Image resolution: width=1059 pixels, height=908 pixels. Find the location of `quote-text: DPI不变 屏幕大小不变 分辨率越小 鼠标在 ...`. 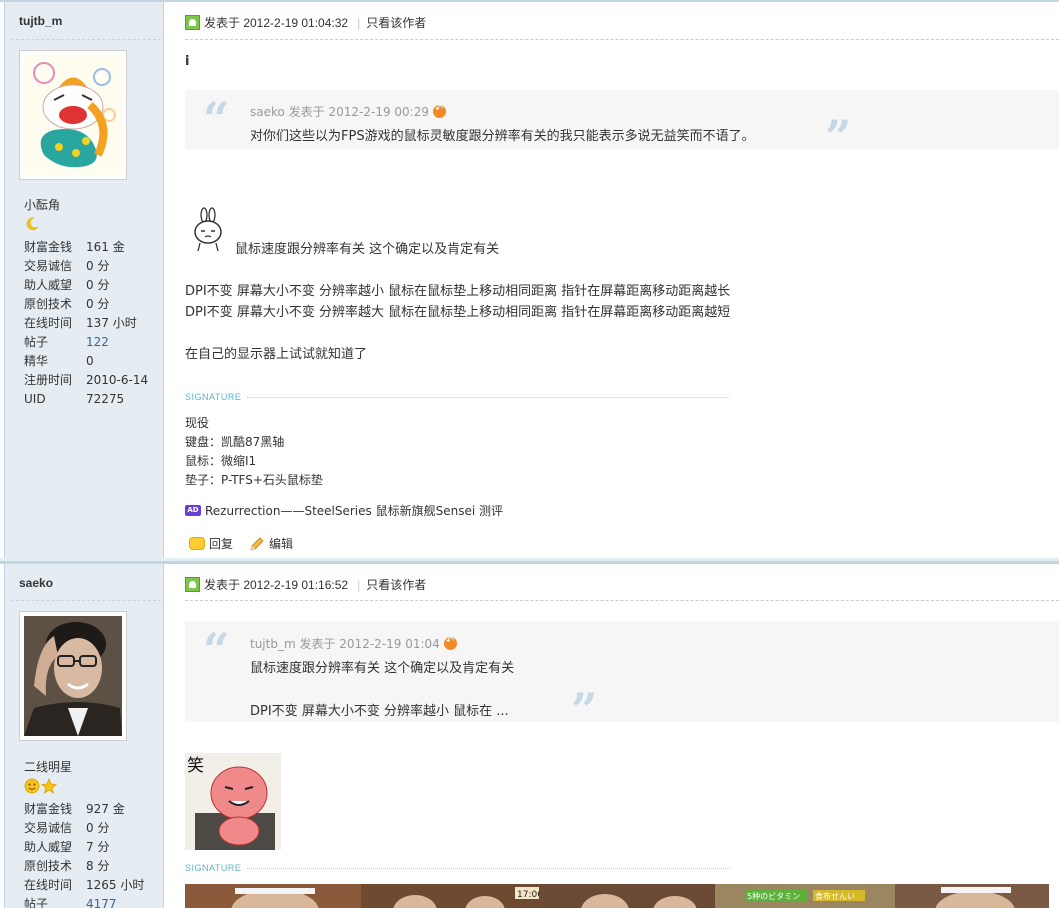

quote-text: DPI不变 屏幕大小不变 分辨率越小 鼠标在 ... is located at coordinates (379, 711).